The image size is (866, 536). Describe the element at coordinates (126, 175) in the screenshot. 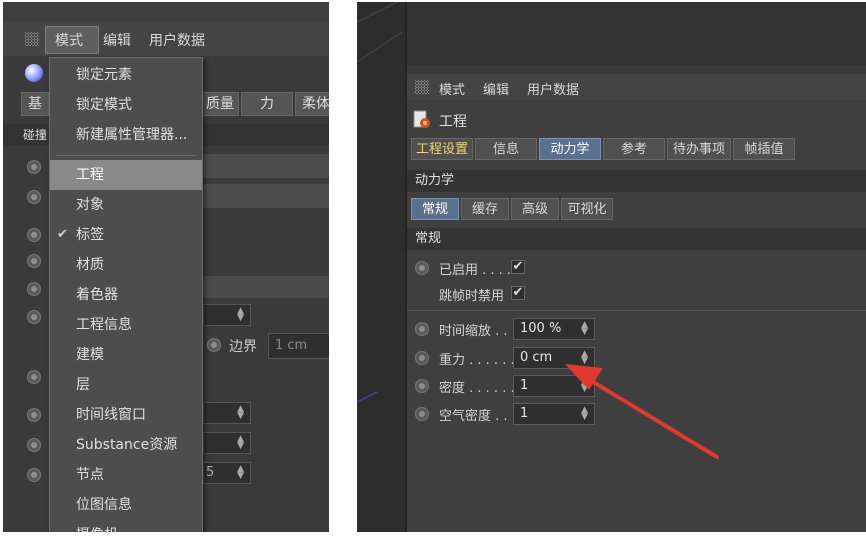

I see `menu-item-project: 工程` at that location.